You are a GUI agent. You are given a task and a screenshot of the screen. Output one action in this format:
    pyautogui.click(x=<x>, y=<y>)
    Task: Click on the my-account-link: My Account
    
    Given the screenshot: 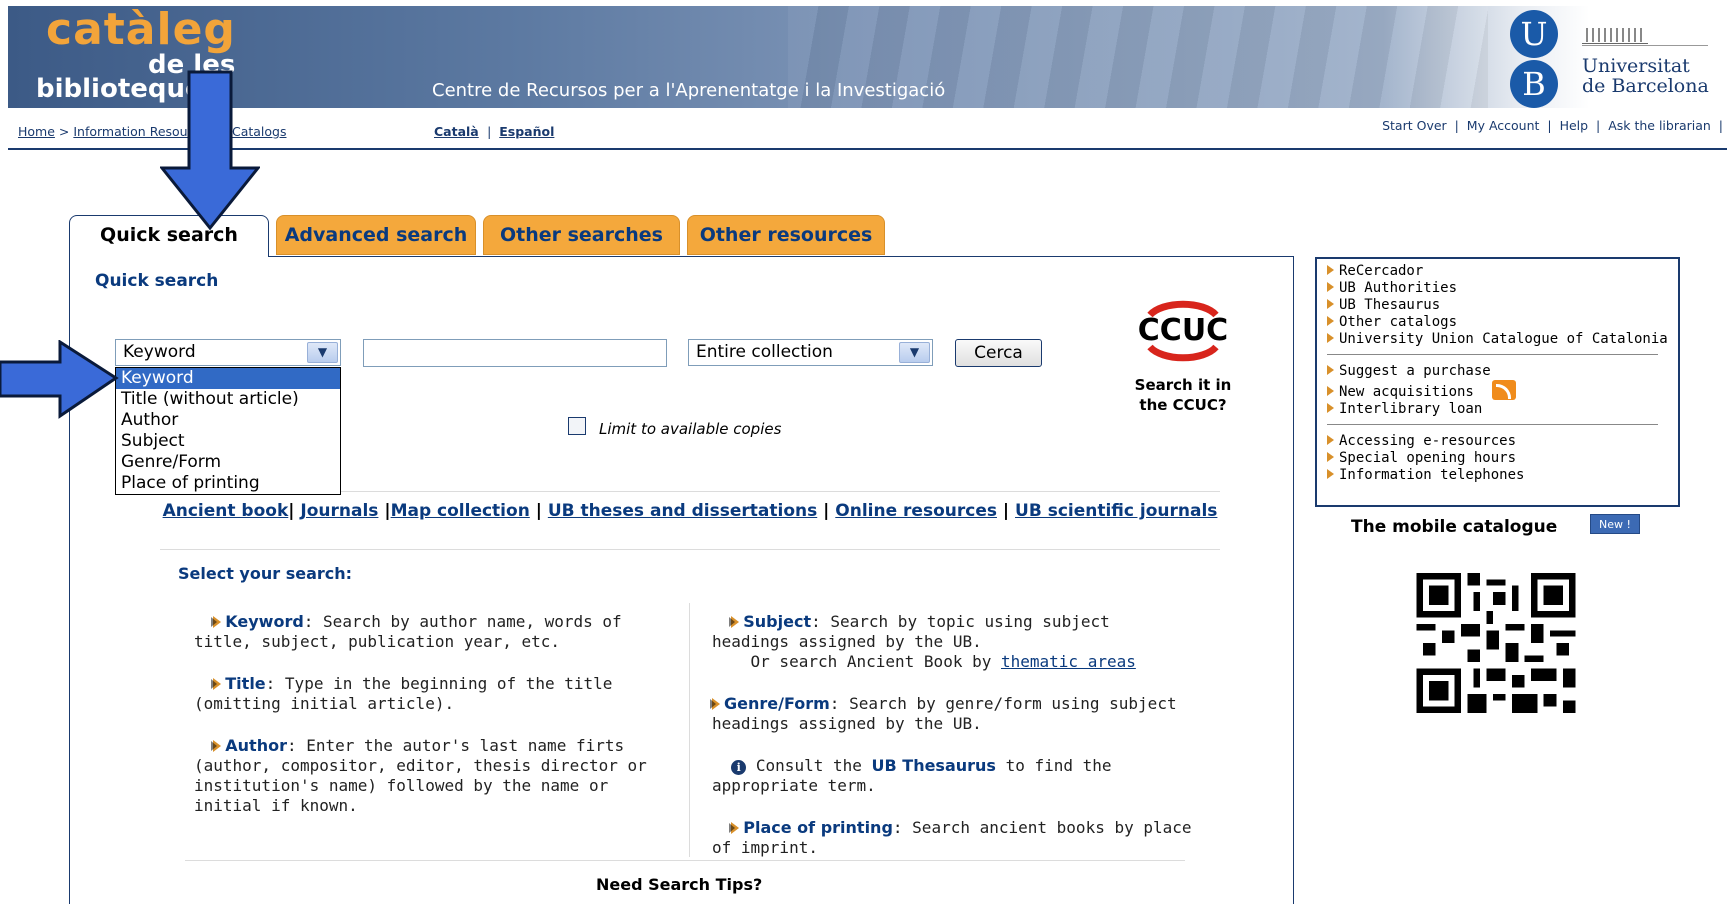 What is the action you would take?
    pyautogui.click(x=1503, y=125)
    